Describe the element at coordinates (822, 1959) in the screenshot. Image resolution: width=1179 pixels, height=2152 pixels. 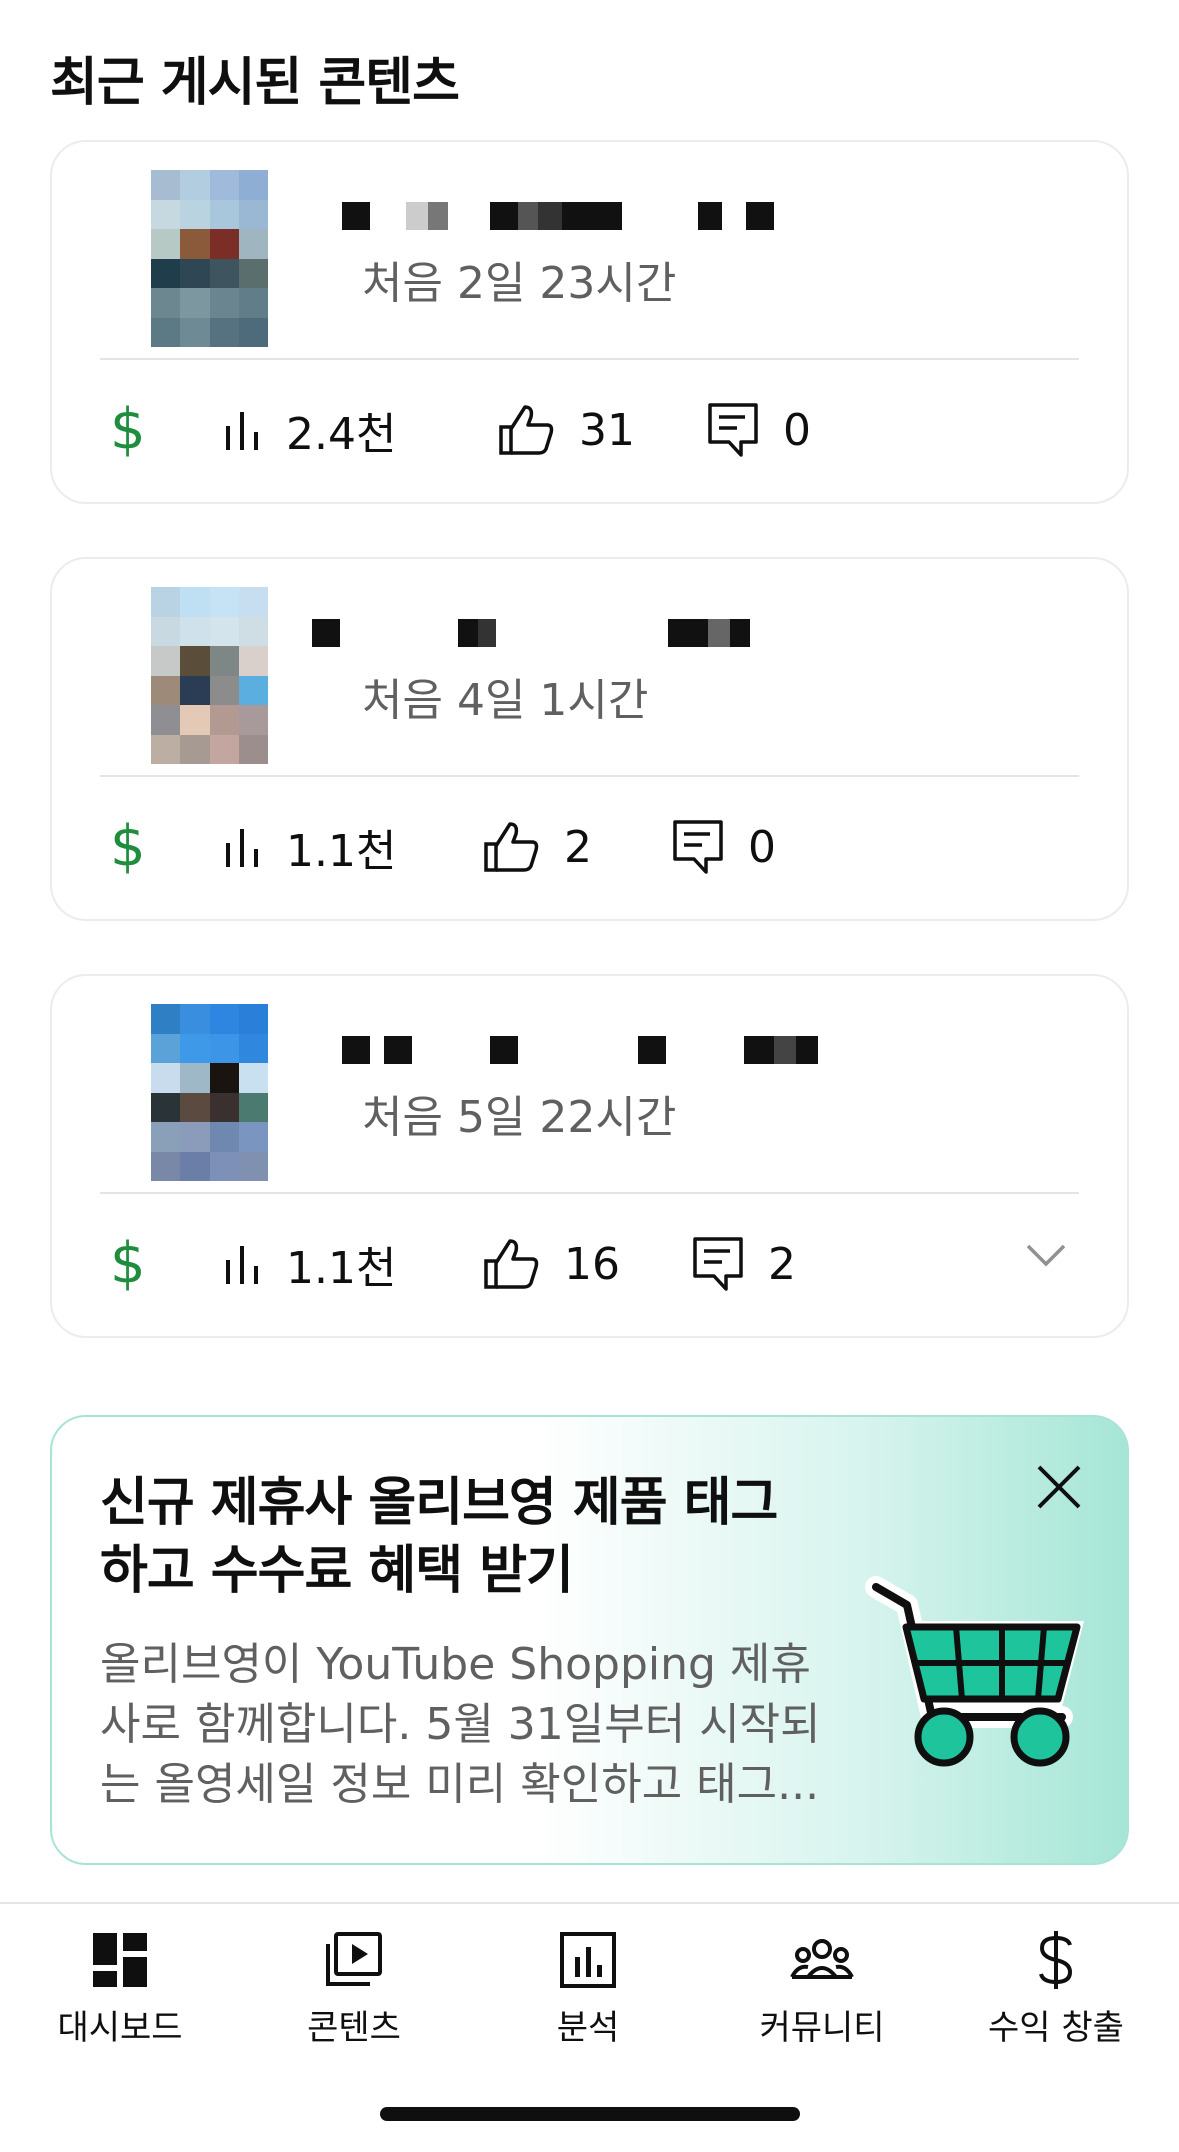
I see `community-icon` at that location.